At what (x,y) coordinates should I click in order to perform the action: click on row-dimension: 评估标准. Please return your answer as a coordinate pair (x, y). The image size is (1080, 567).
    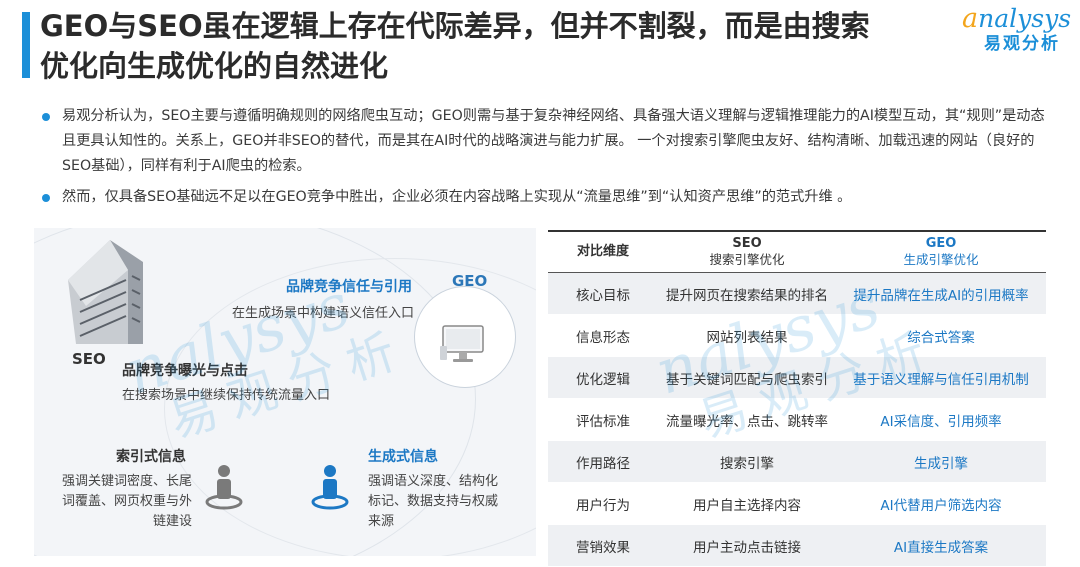
    Looking at the image, I should click on (603, 419).